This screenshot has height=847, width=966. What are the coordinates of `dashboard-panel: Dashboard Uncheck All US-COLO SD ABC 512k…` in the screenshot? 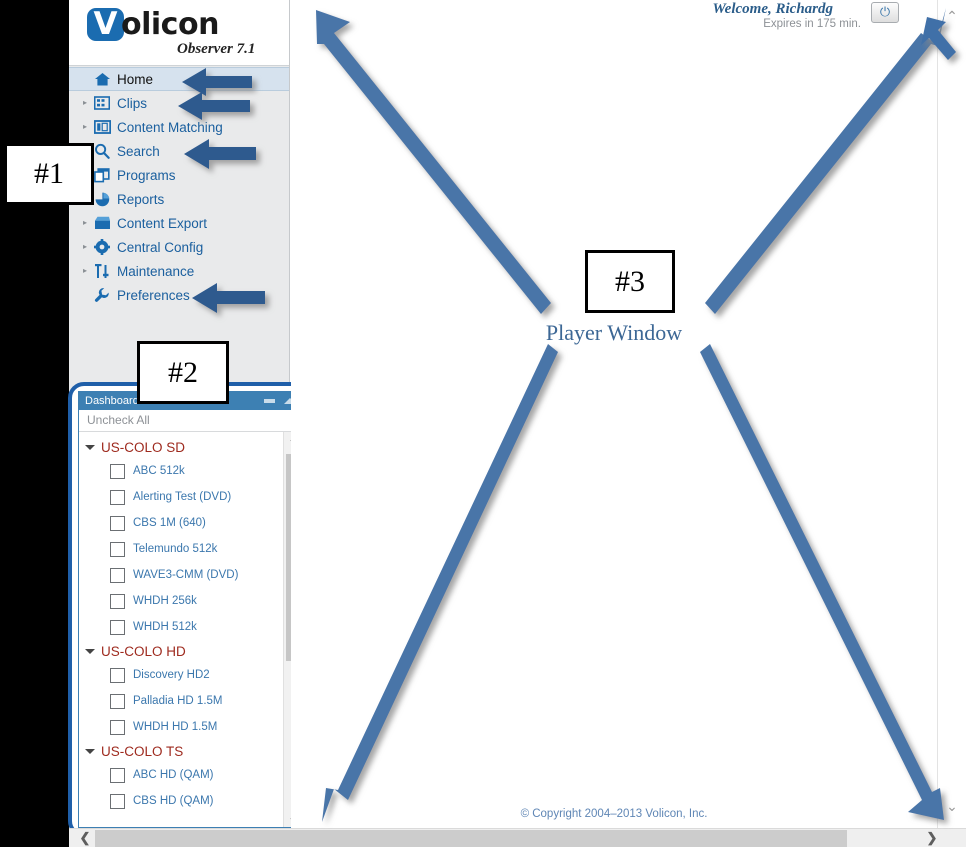 It's located at (189, 609).